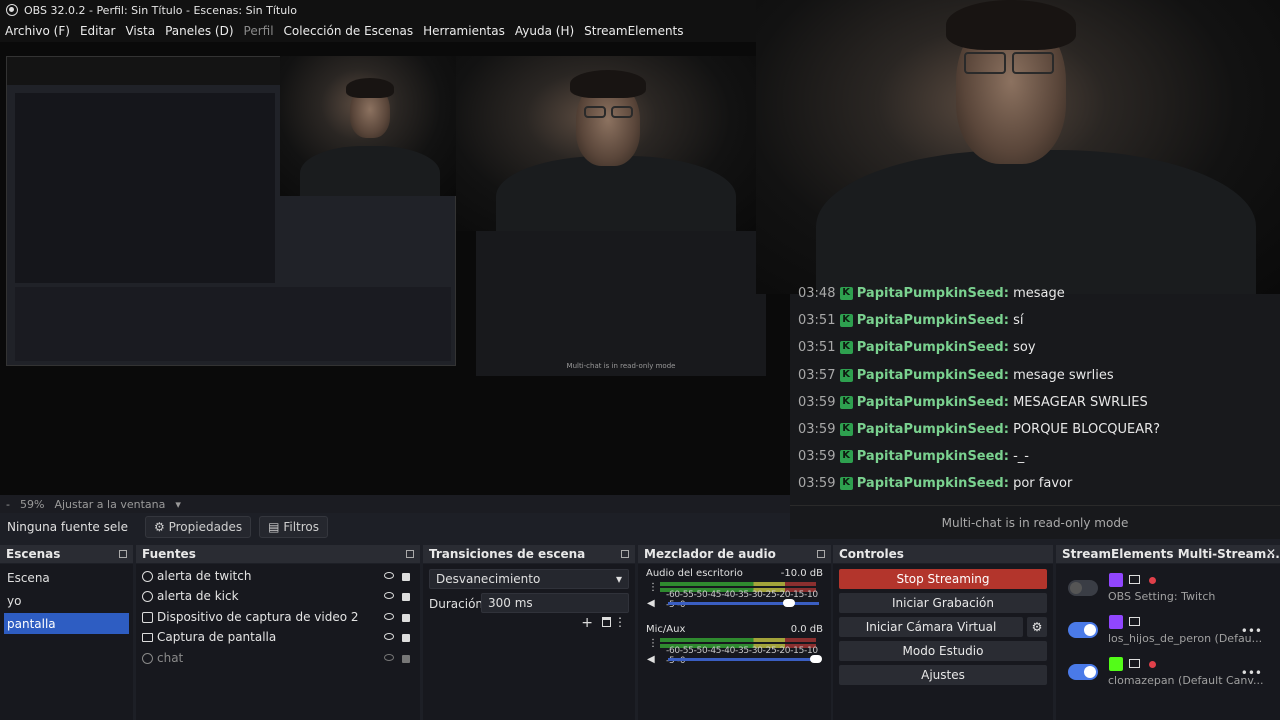 The image size is (1280, 720). Describe the element at coordinates (1087, 429) in the screenshot. I see `chat-text: PORQUE BLOCQUEAR?` at that location.